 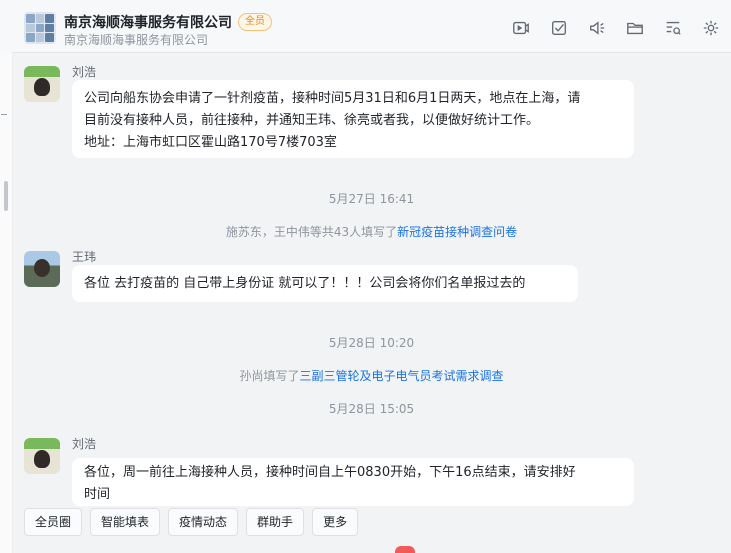 What do you see at coordinates (84, 257) in the screenshot?
I see `sender-name: 王玮` at bounding box center [84, 257].